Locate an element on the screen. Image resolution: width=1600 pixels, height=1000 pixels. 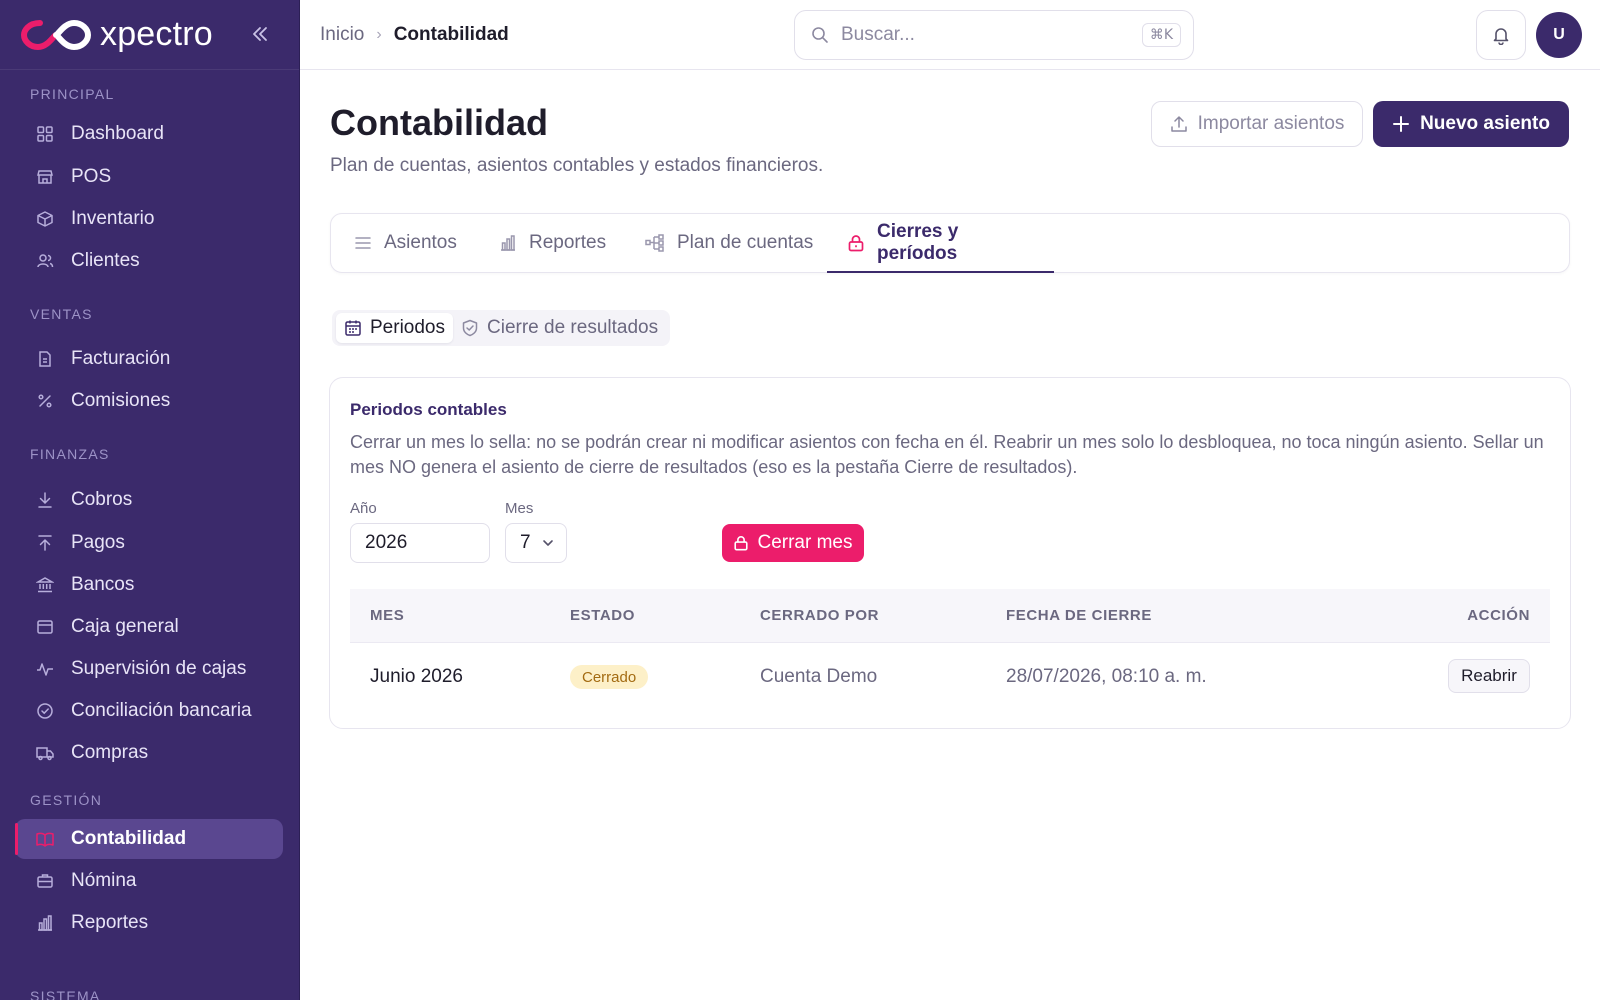
search-box: ⌘K is located at coordinates (994, 35).